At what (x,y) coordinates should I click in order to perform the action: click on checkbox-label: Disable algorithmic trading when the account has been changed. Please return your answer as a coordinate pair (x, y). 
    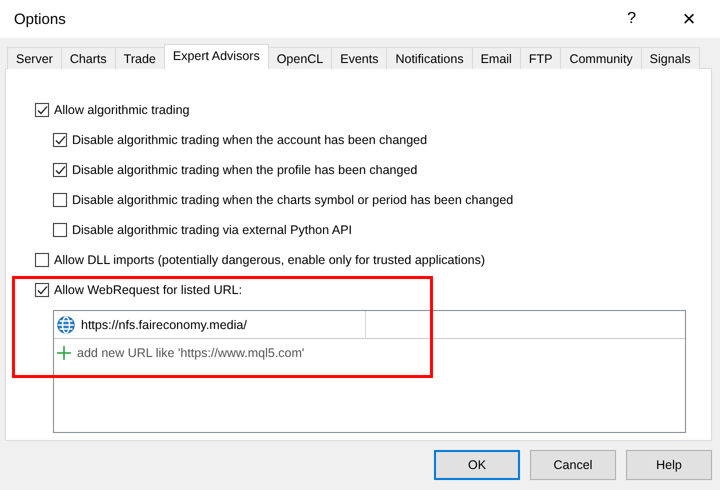
    Looking at the image, I should click on (250, 140).